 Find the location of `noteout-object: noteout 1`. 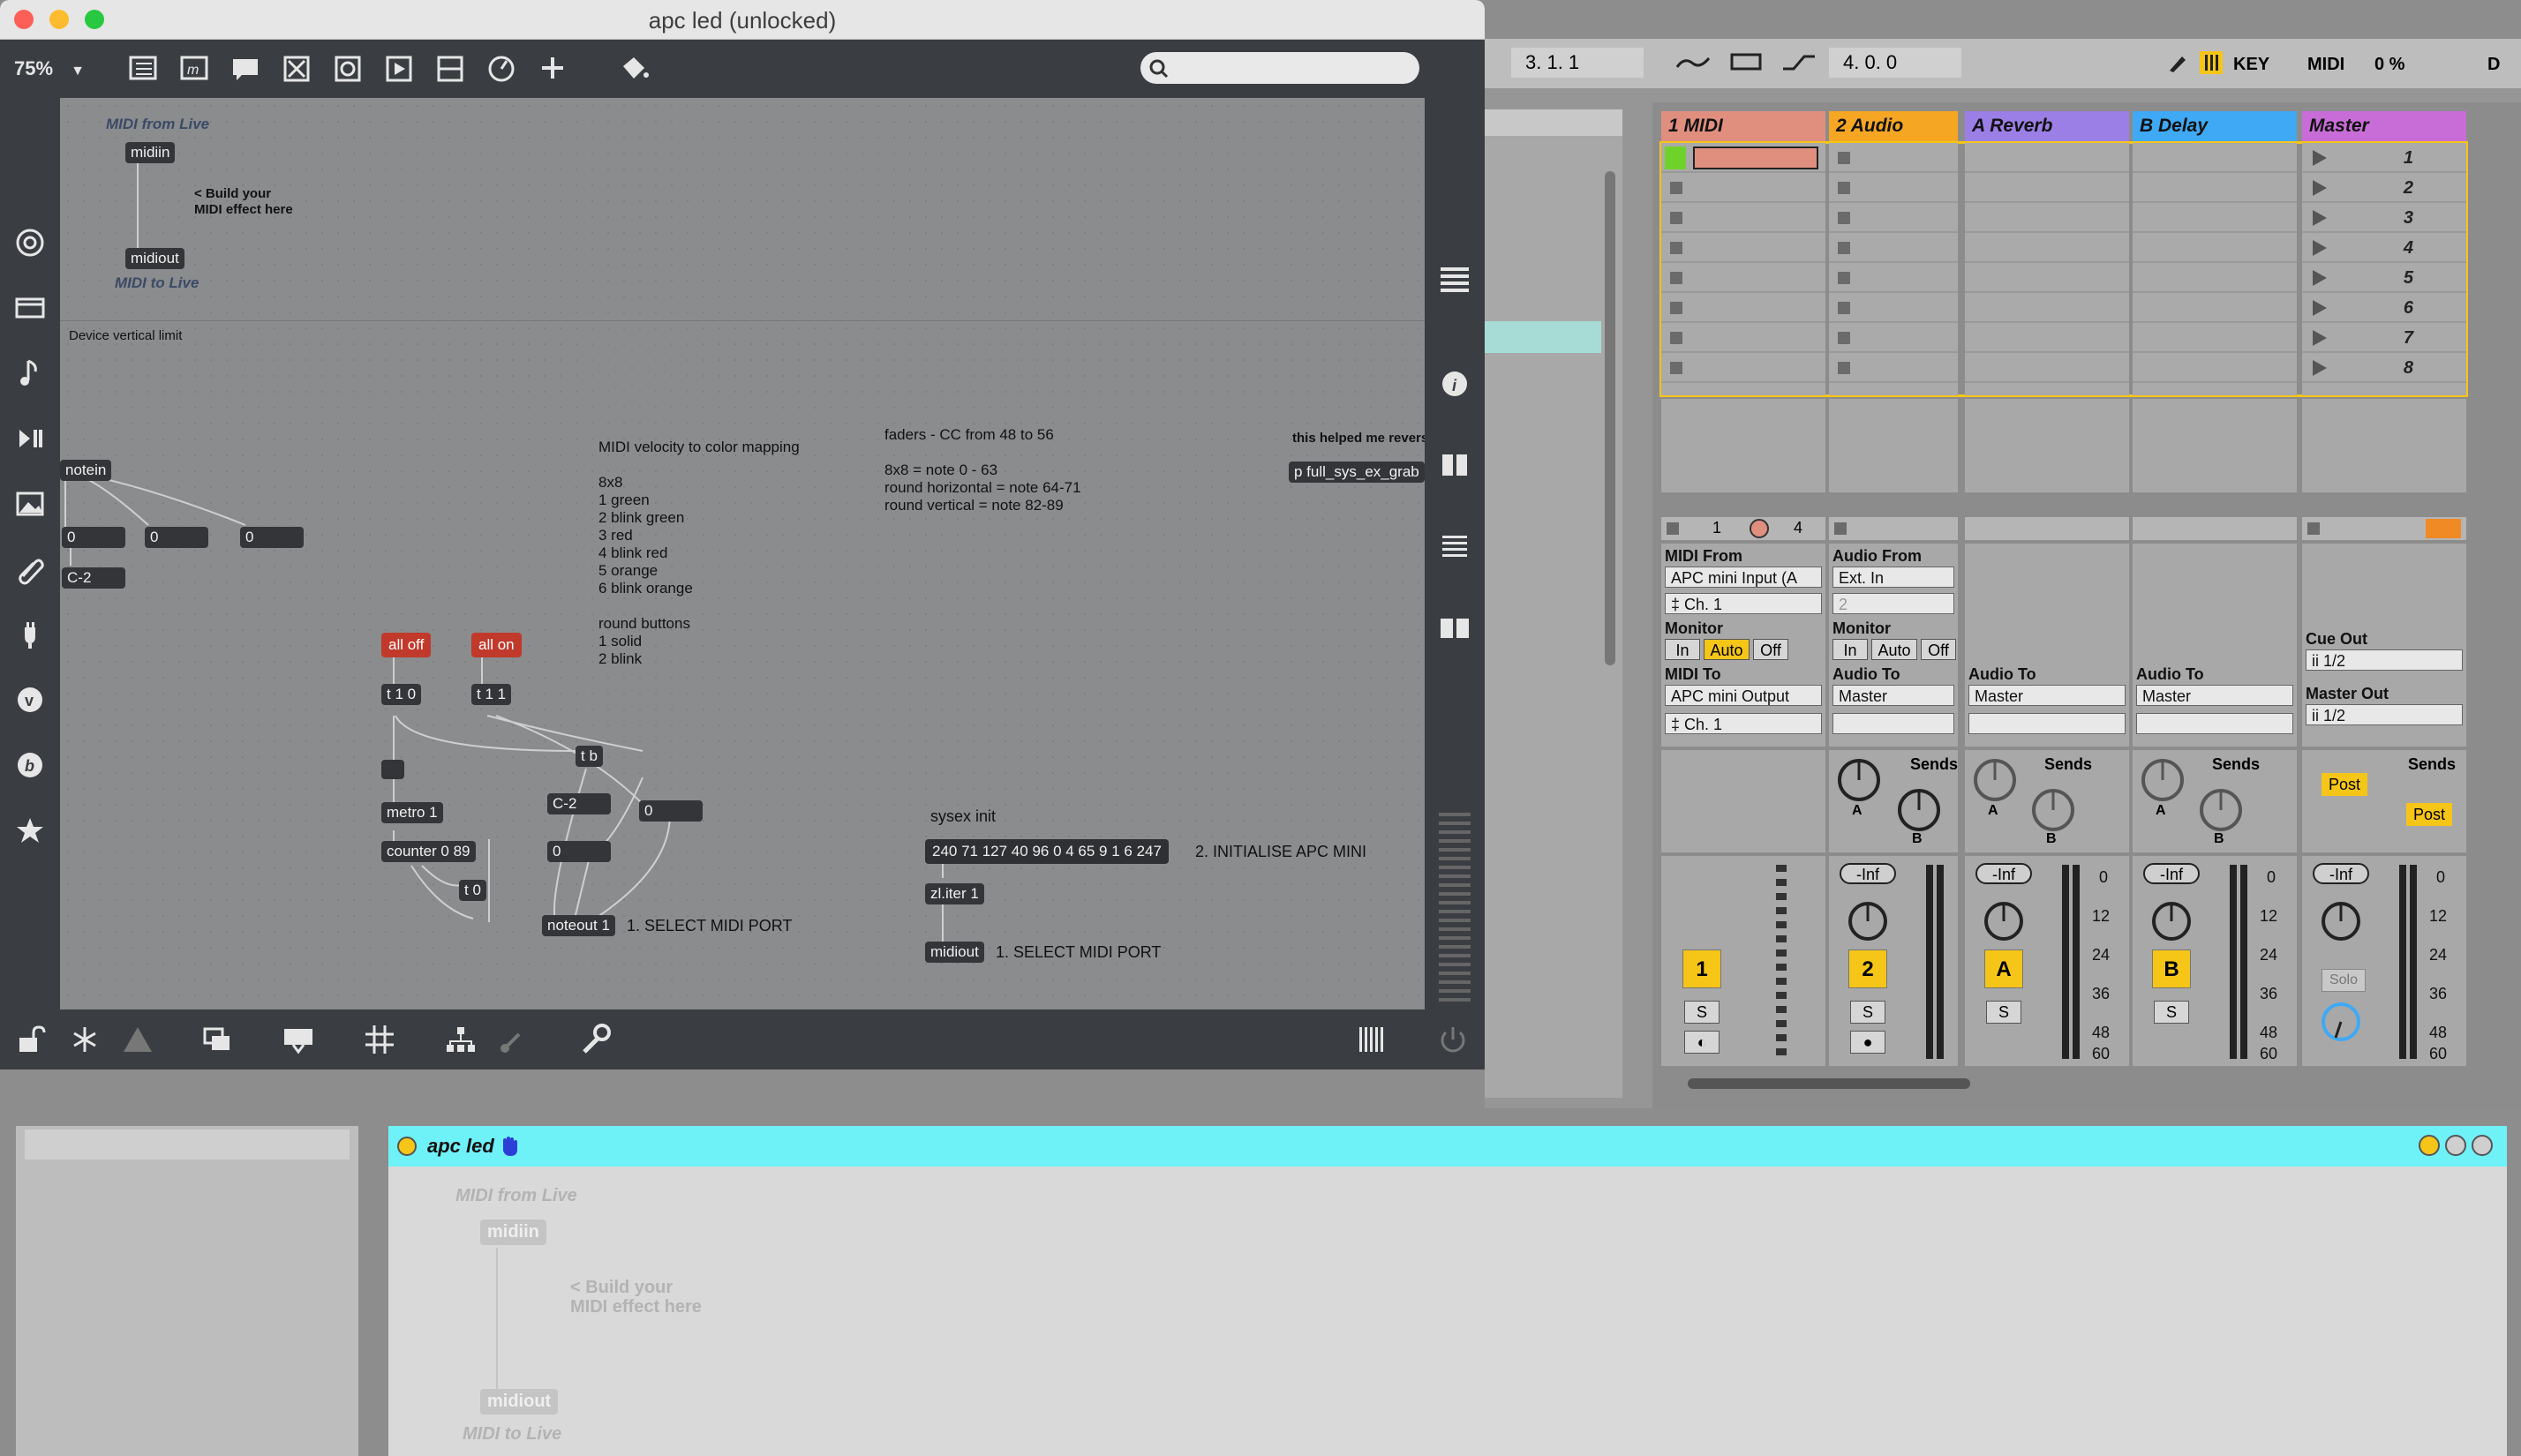

noteout-object: noteout 1 is located at coordinates (578, 925).